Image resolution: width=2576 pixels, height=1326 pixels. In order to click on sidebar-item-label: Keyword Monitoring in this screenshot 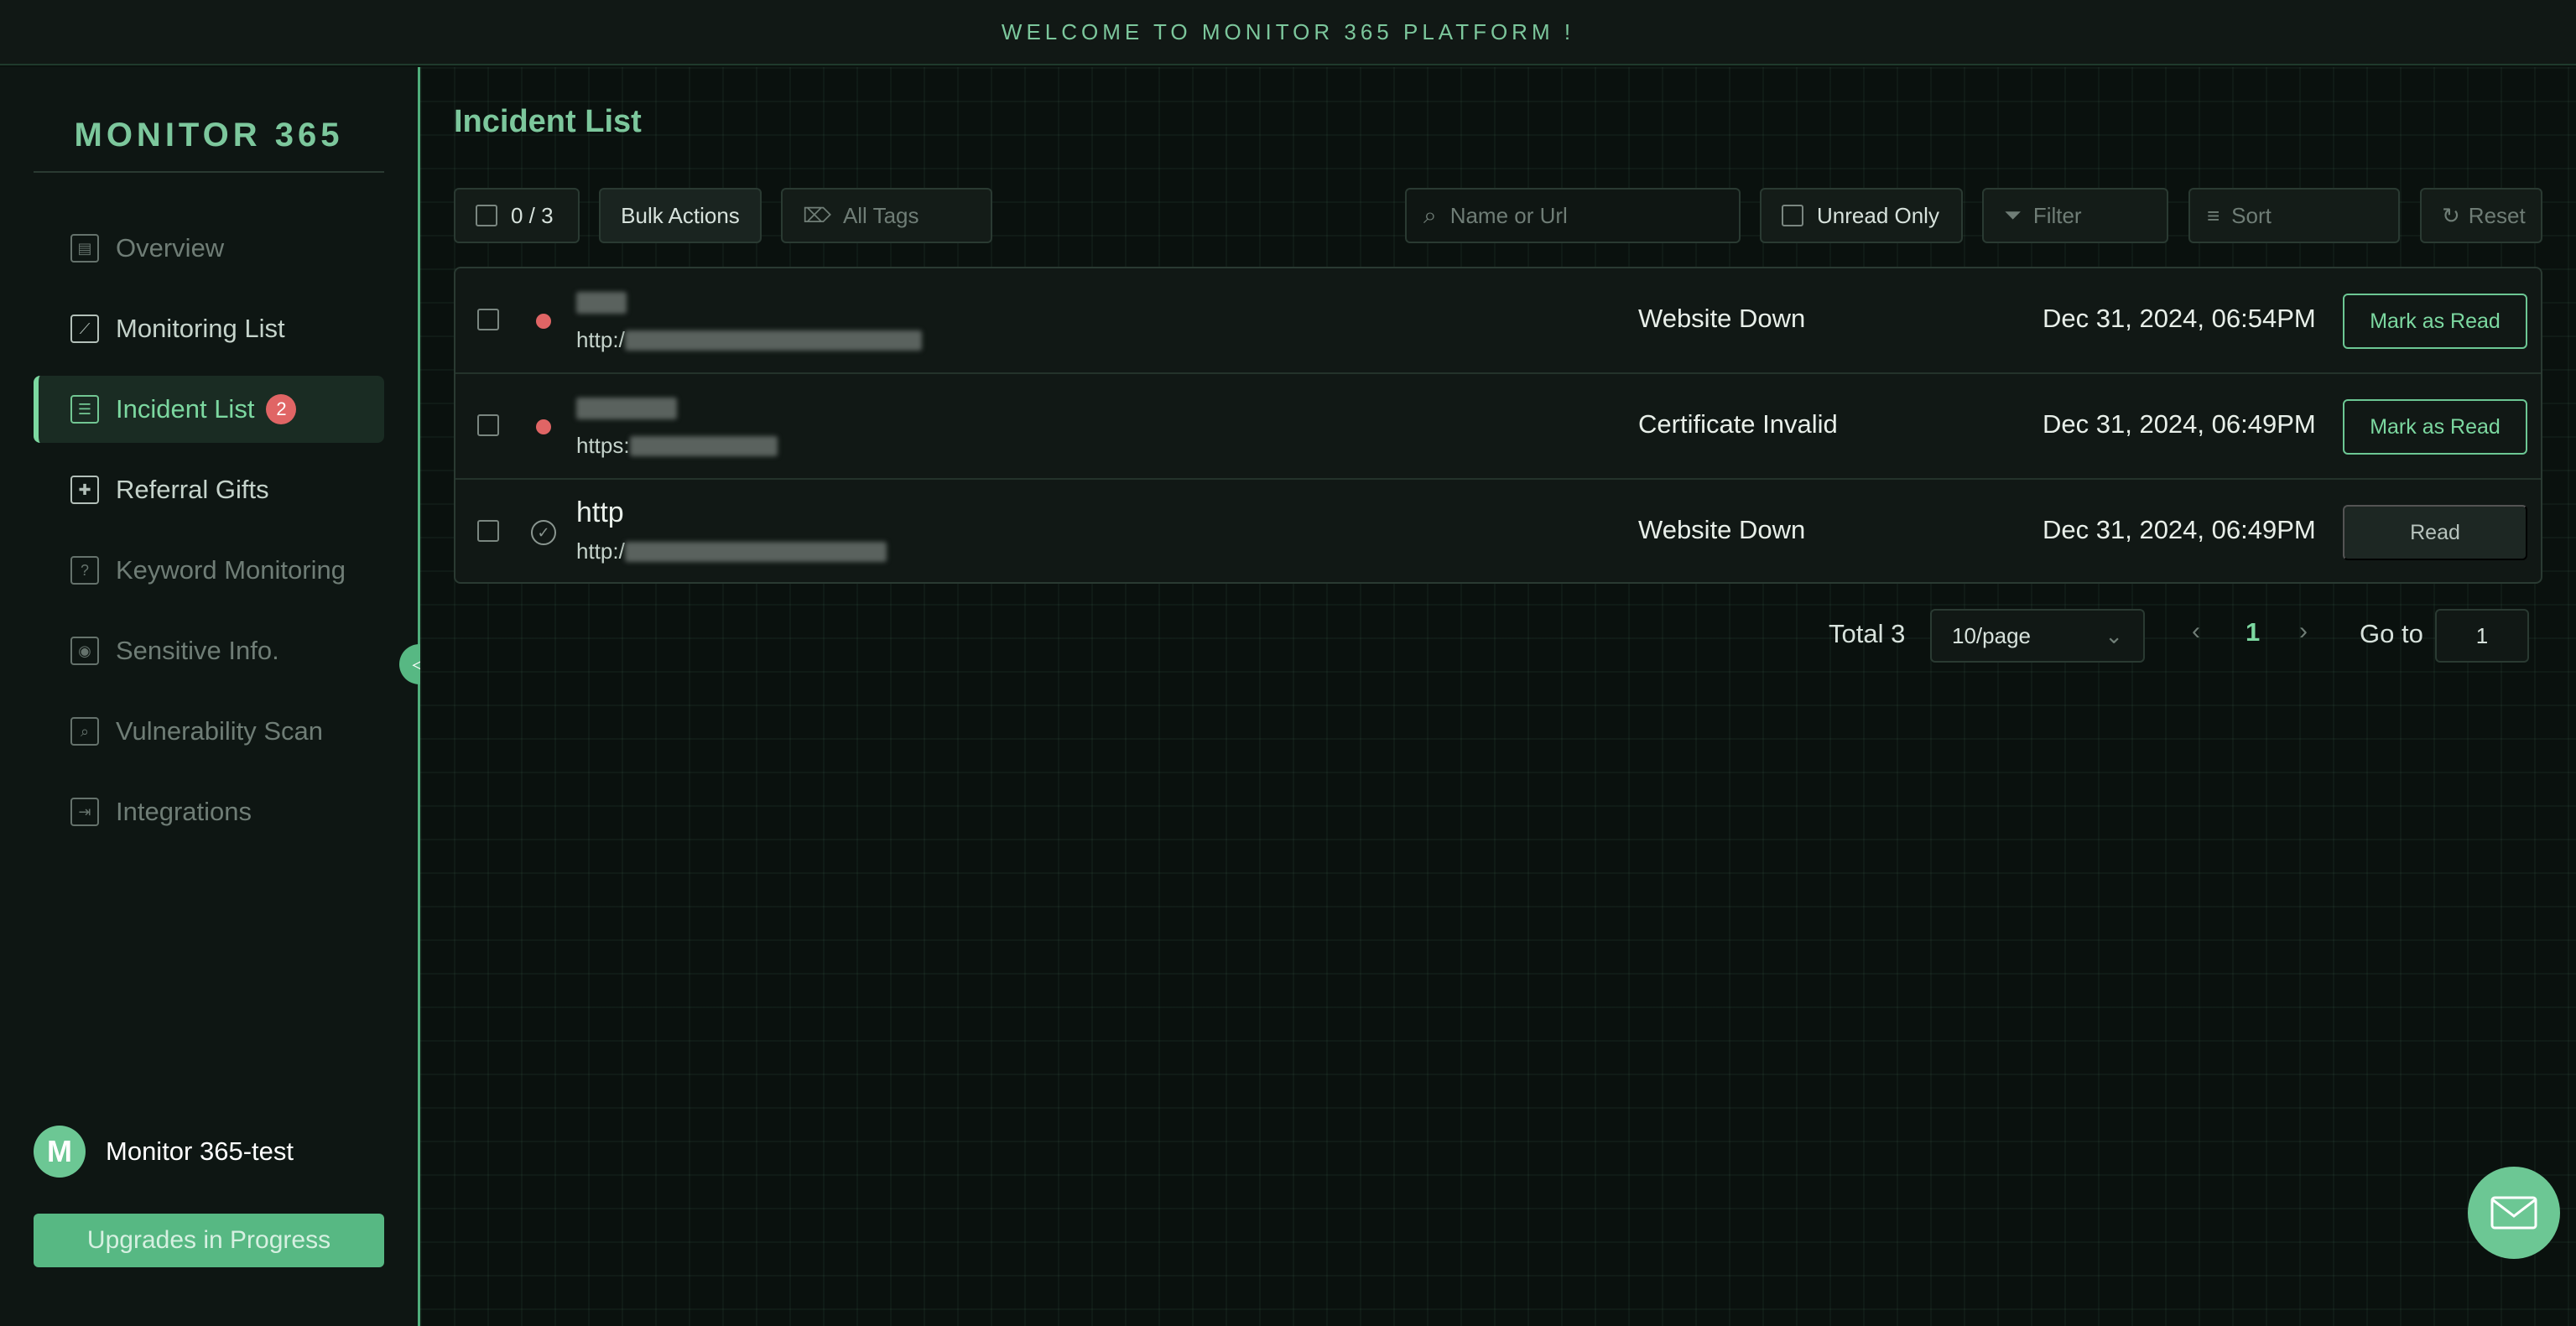, I will do `click(231, 570)`.